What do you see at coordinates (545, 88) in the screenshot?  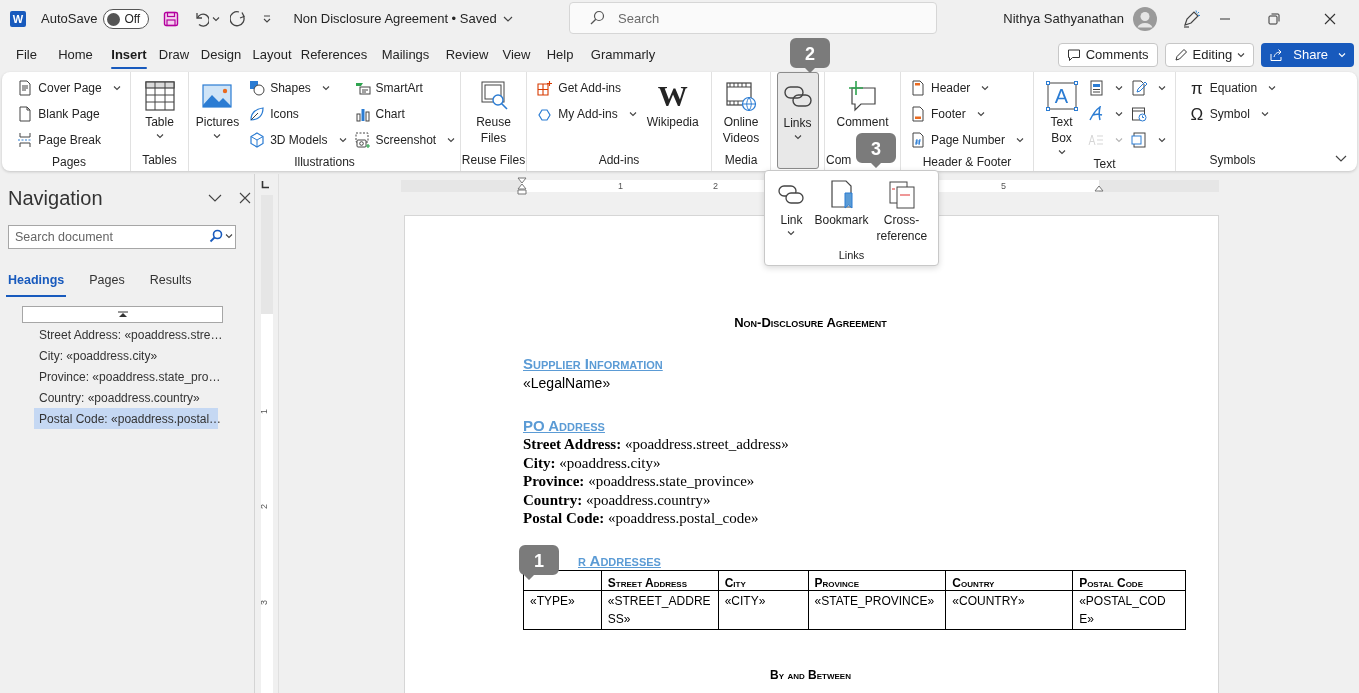 I see `add-in-grid-icon` at bounding box center [545, 88].